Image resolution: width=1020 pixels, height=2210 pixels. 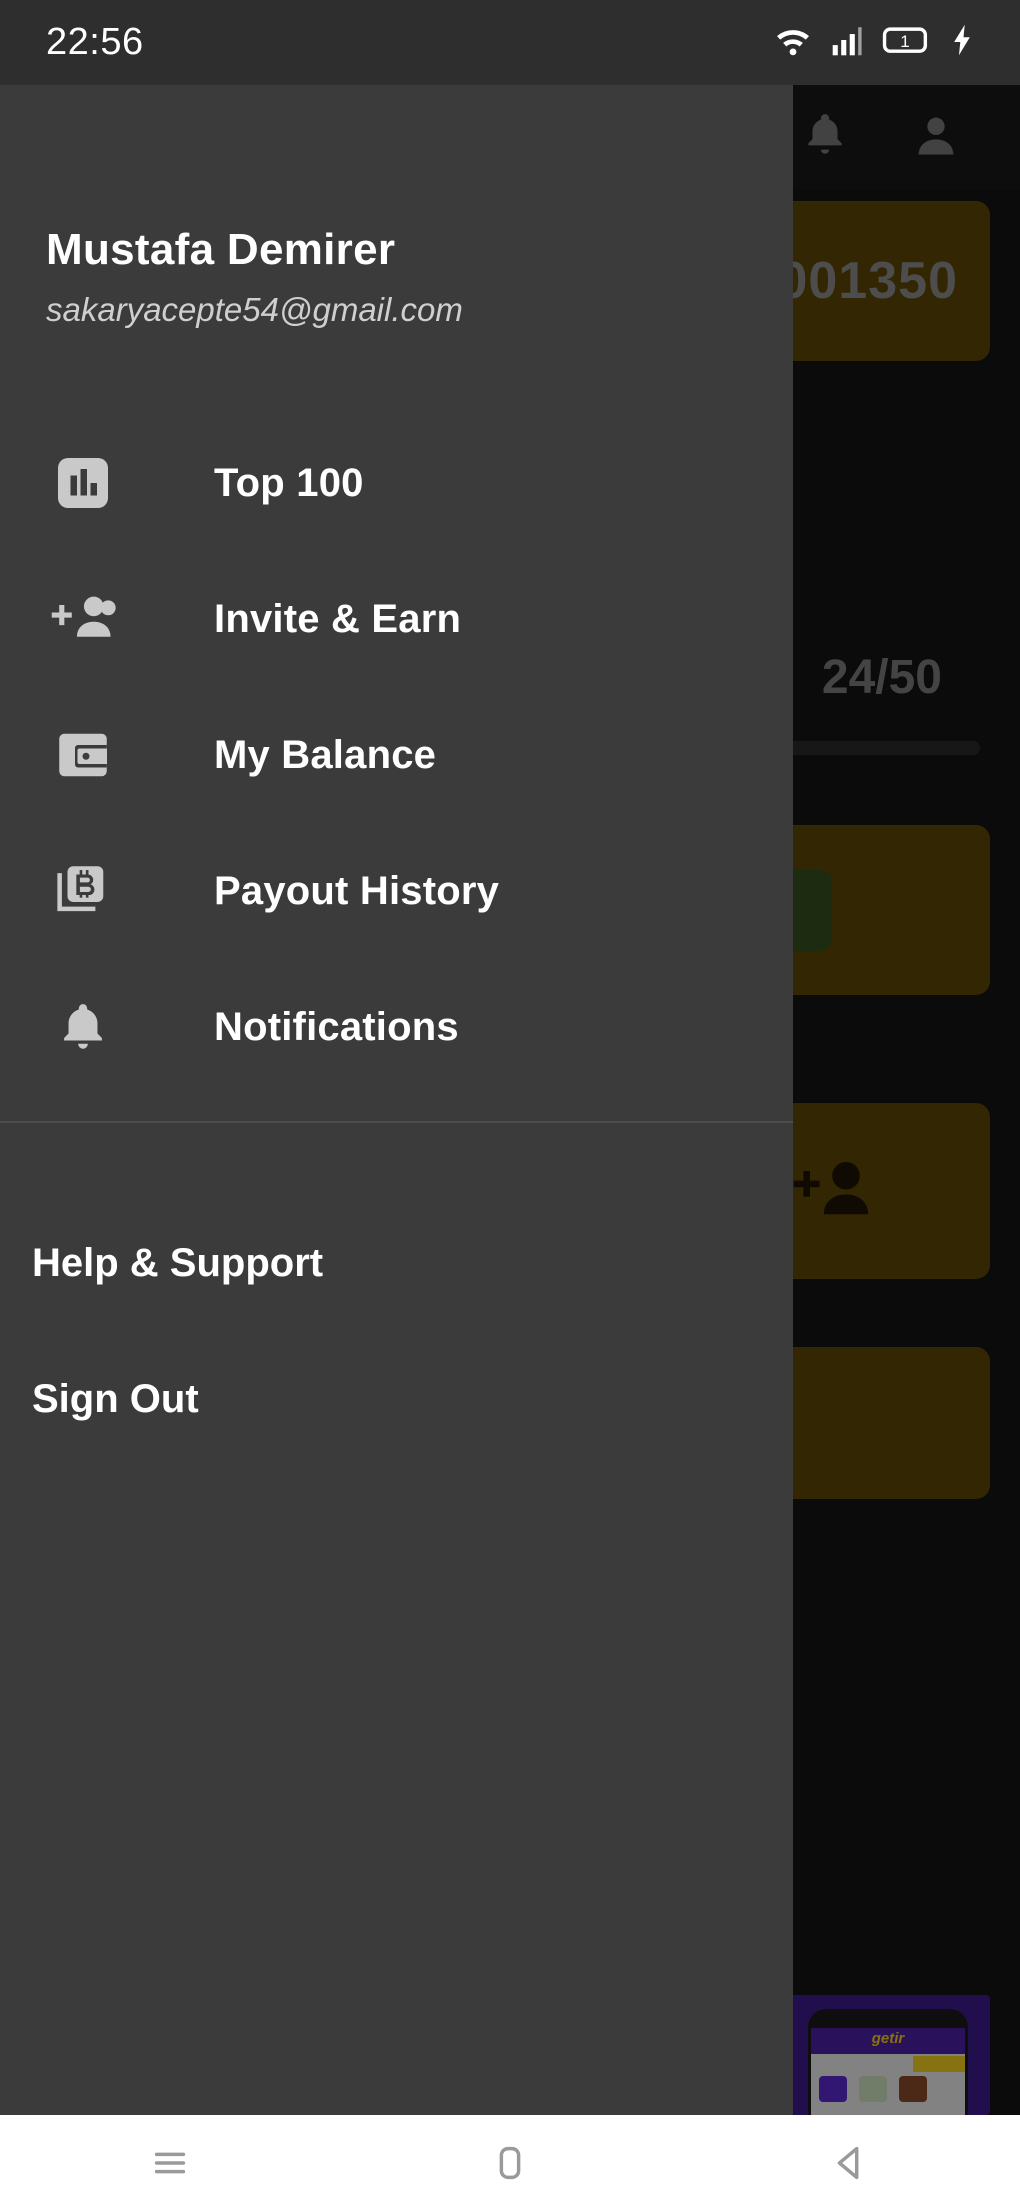 I want to click on svg-text: 1, so click(x=904, y=41).